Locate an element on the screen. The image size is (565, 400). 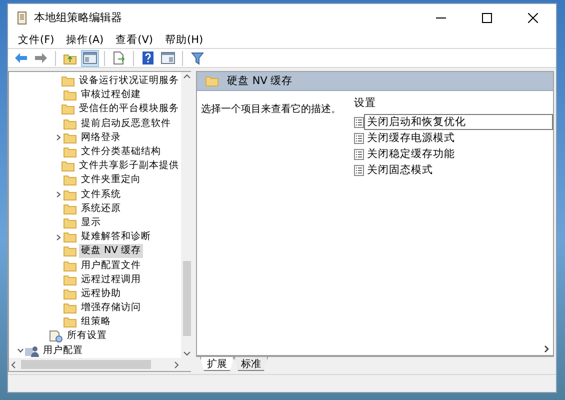
scroll-right-icon is located at coordinates (547, 349).